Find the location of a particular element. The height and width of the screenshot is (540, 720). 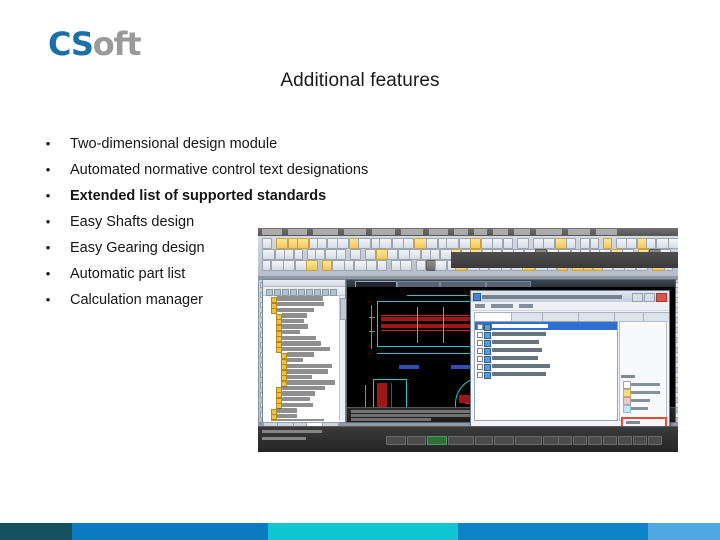

dialog-tree-list is located at coordinates (546, 371).